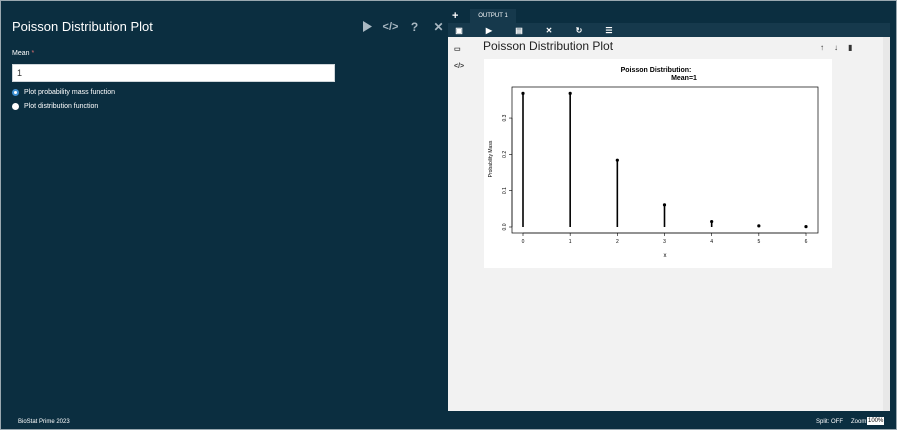 This screenshot has height=430, width=897. What do you see at coordinates (366, 26) in the screenshot?
I see `run-icon` at bounding box center [366, 26].